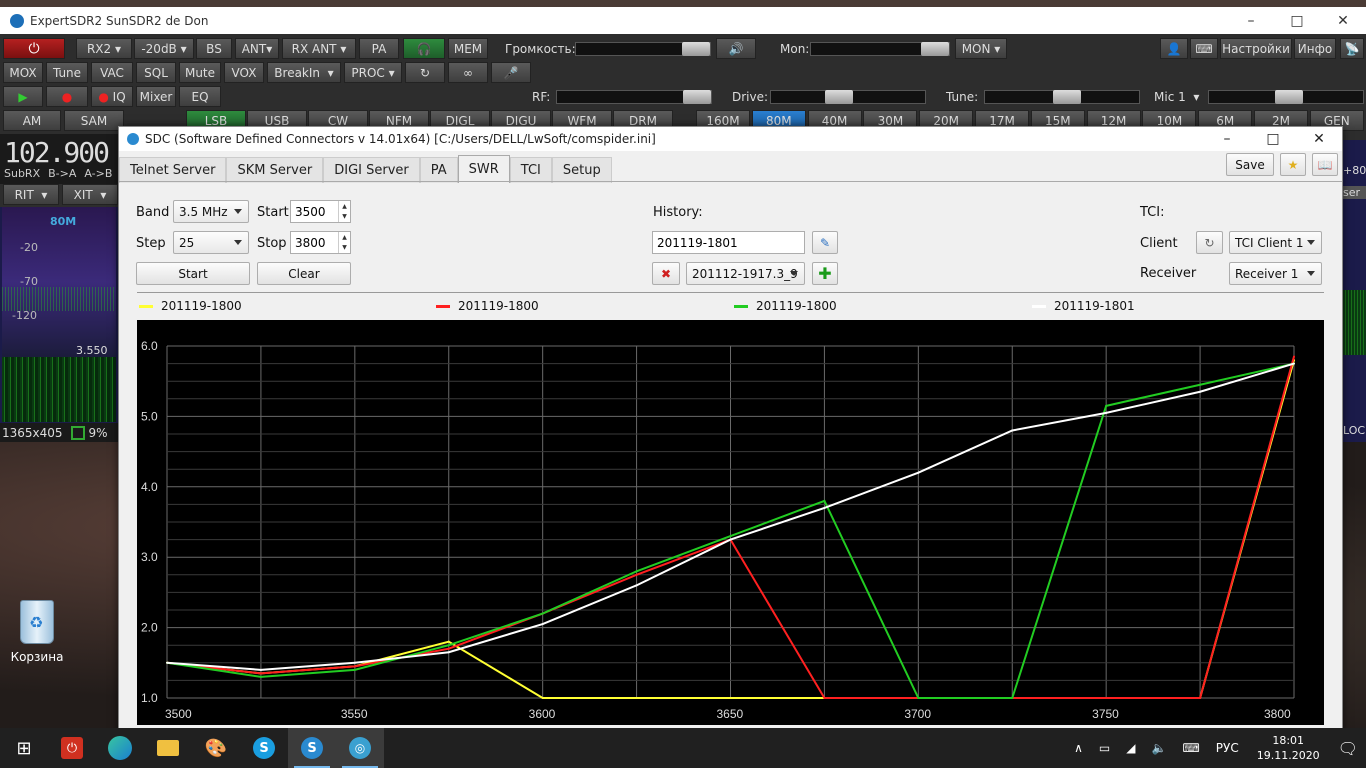 The image size is (1366, 768). I want to click on chevron-up-icon: ∧, so click(1078, 748).